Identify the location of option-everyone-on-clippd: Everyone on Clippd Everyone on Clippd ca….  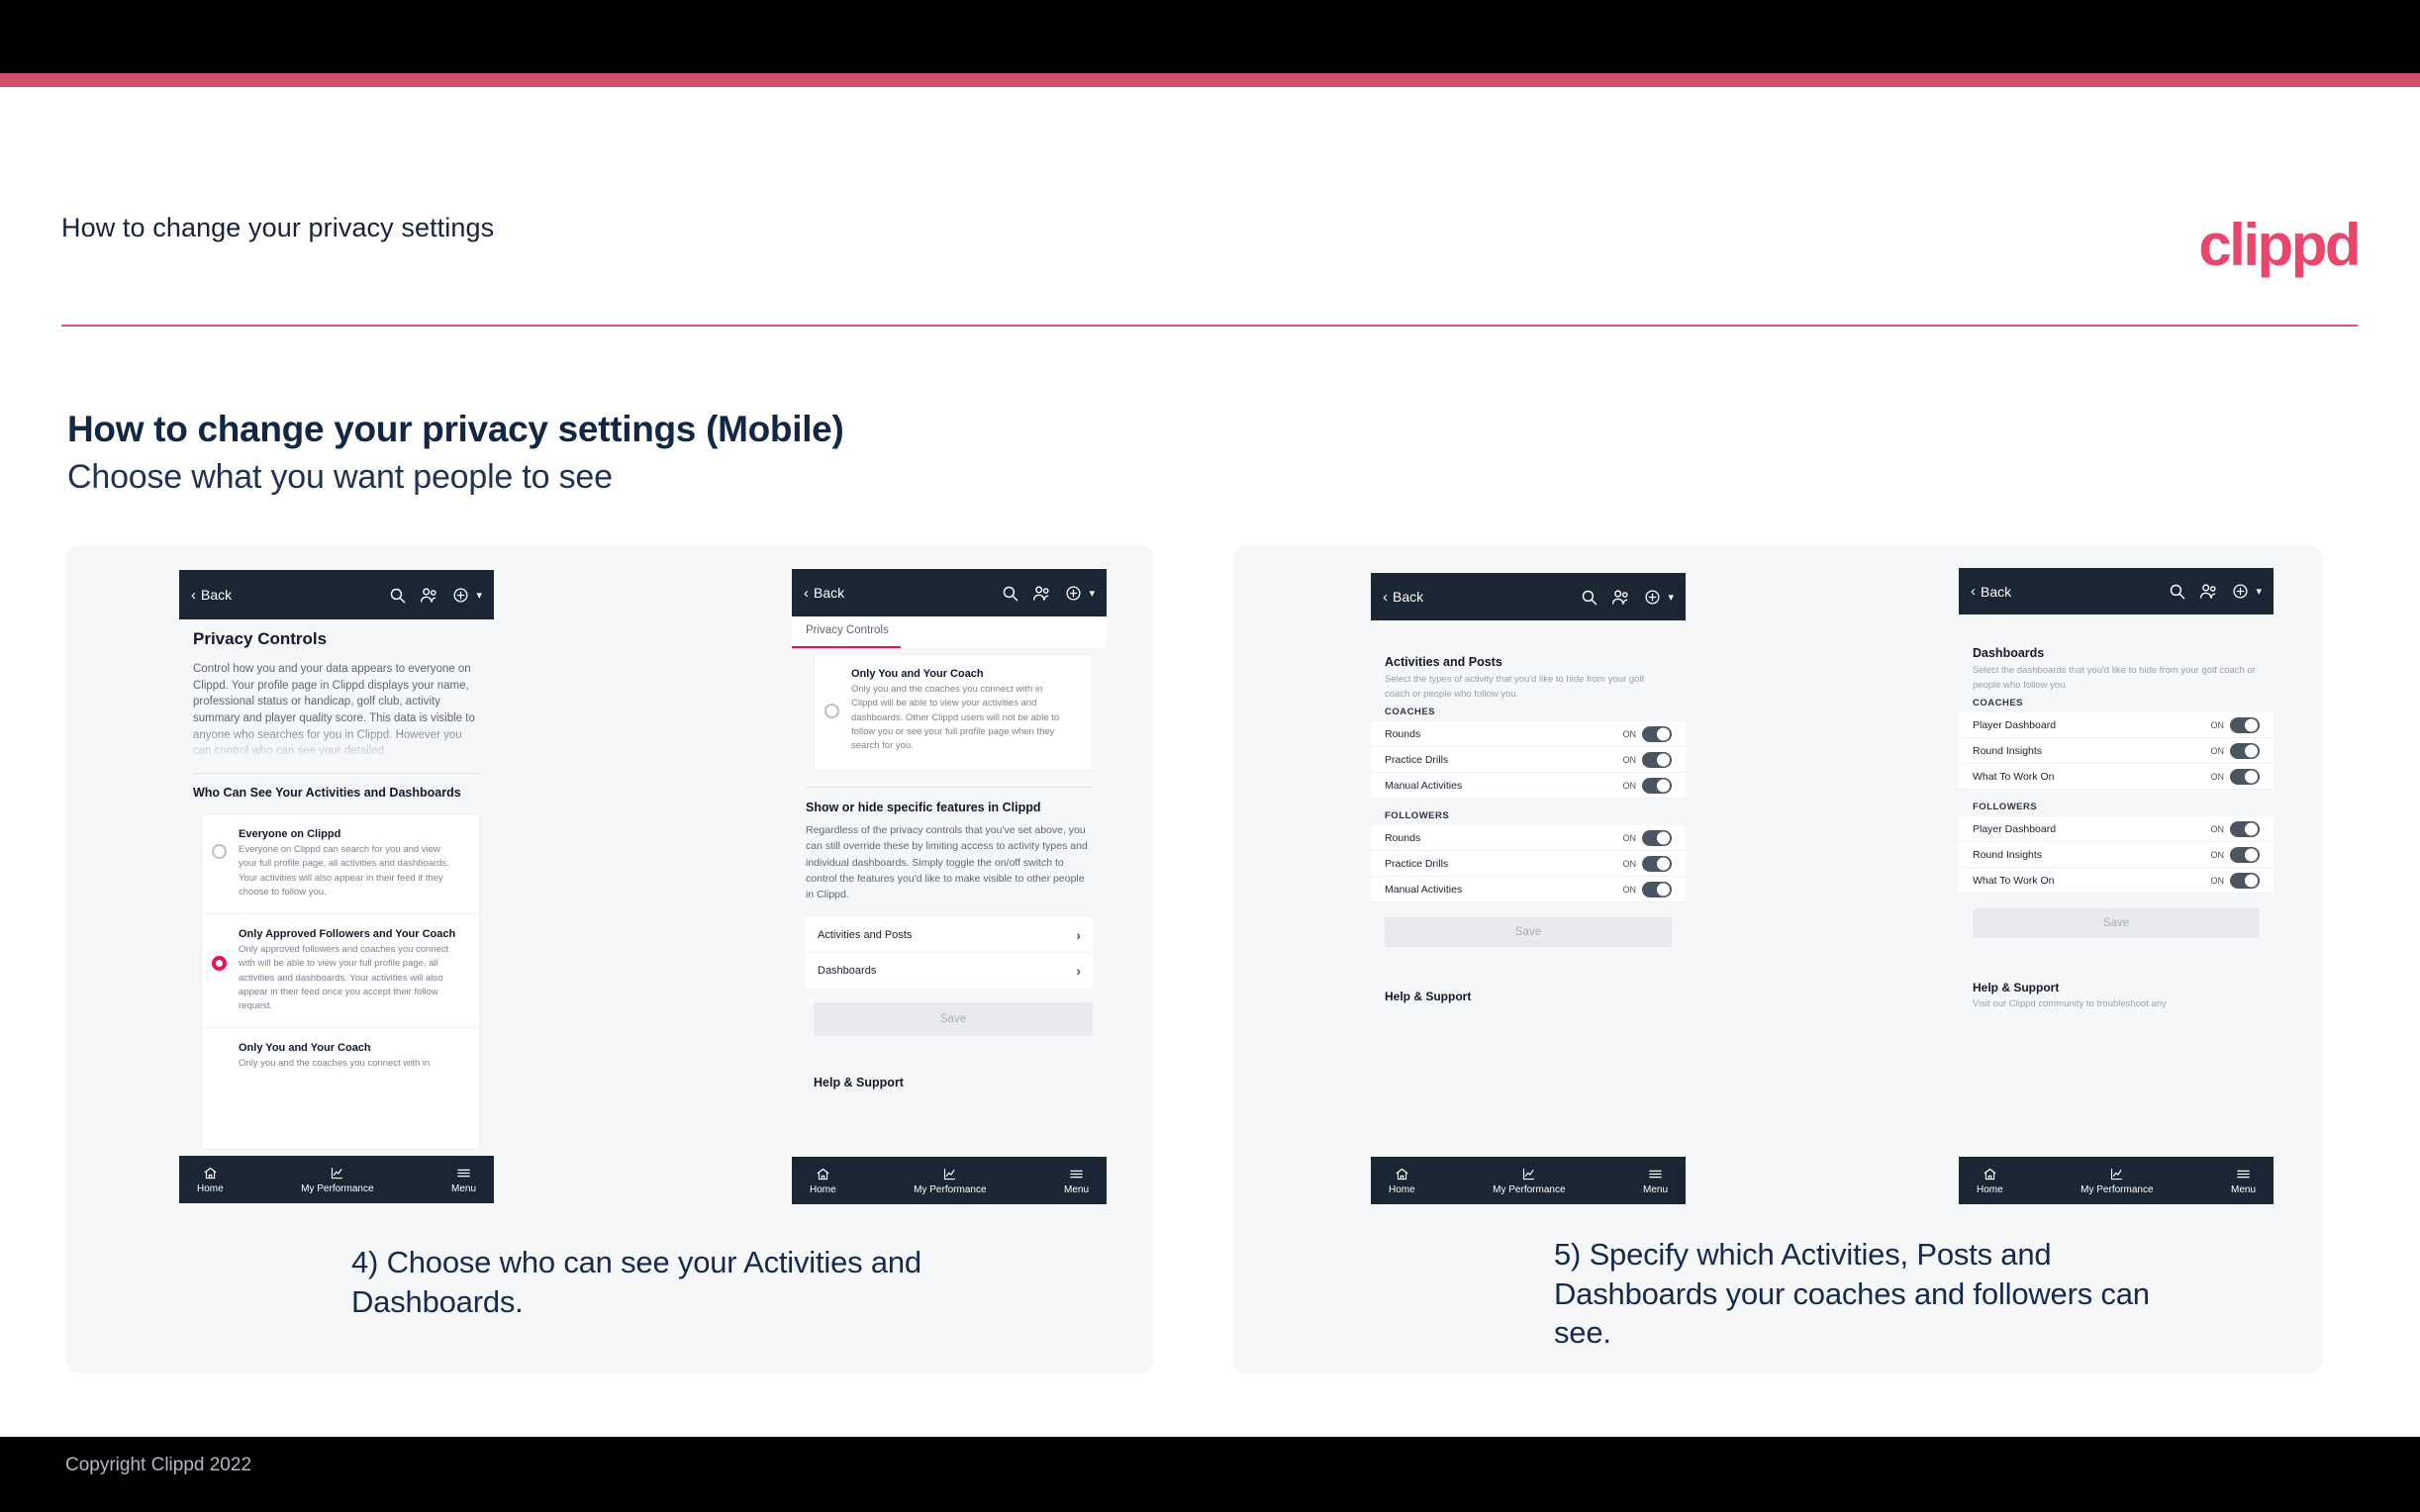
(340, 864).